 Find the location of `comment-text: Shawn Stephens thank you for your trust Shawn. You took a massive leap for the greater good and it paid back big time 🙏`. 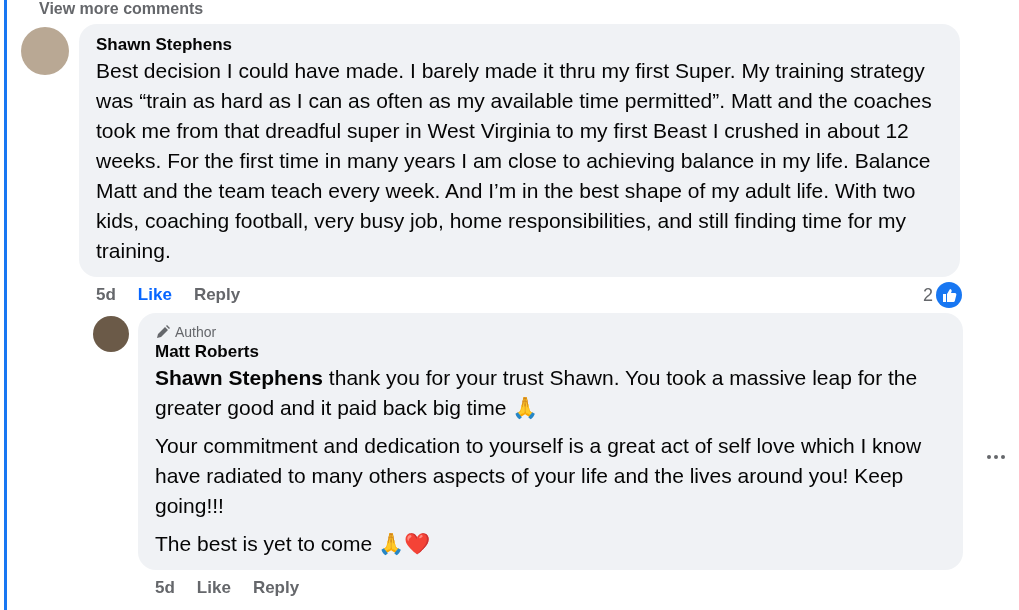

comment-text: Shawn Stephens thank you for your trust Shawn. You took a massive leap for the greater good and it paid back big time 🙏 is located at coordinates (537, 393).